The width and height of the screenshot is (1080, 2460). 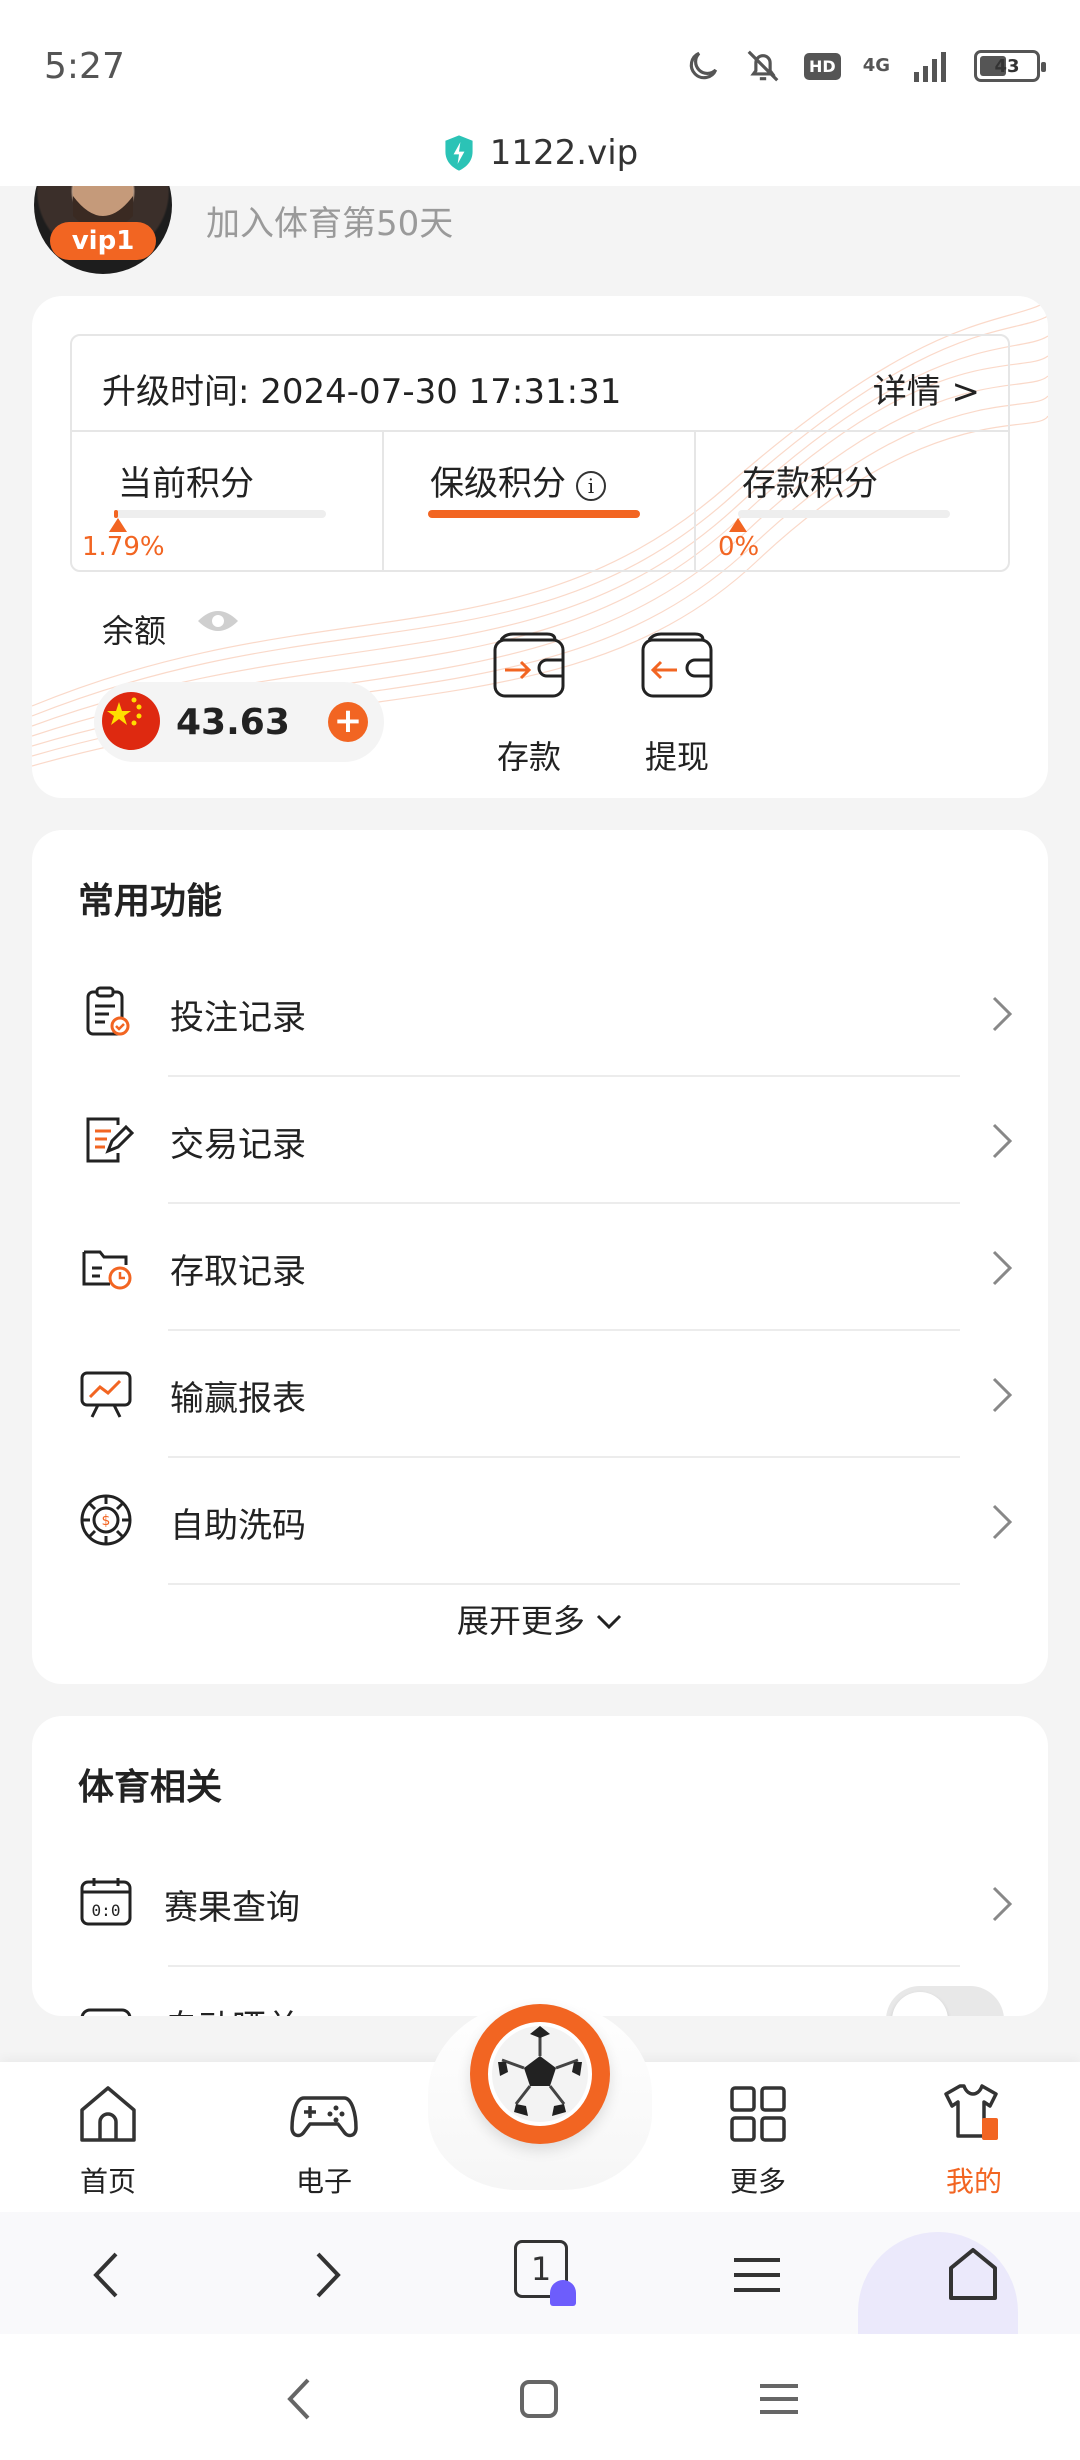 What do you see at coordinates (540, 1013) in the screenshot?
I see `list-item-bet-records: 投注记录` at bounding box center [540, 1013].